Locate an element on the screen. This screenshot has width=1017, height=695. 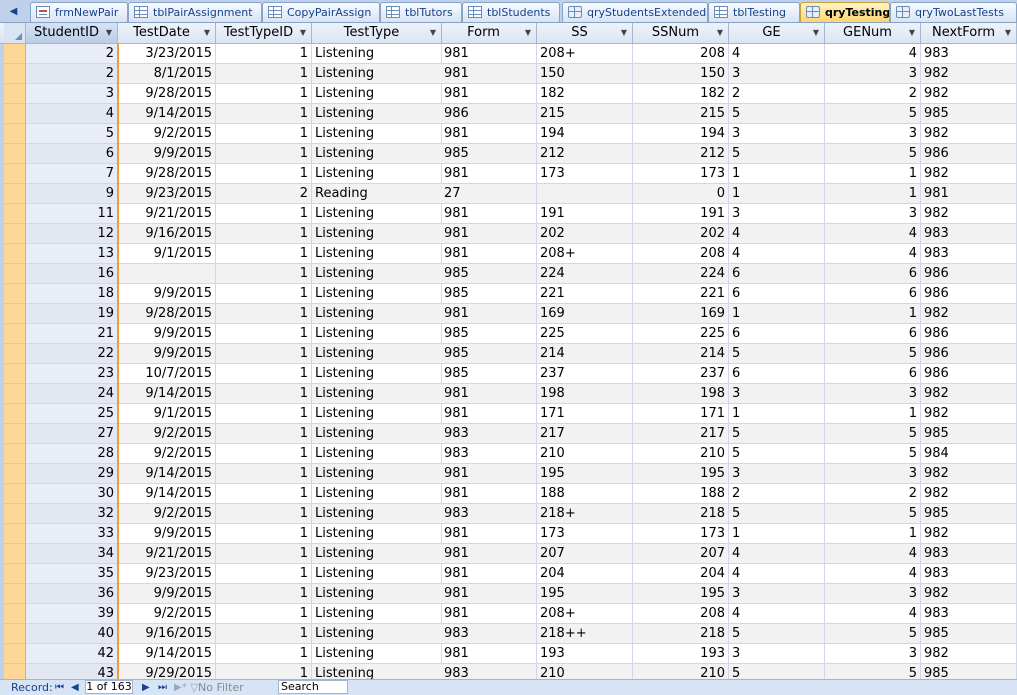
cell-studentid: 3 is located at coordinates (72, 94).